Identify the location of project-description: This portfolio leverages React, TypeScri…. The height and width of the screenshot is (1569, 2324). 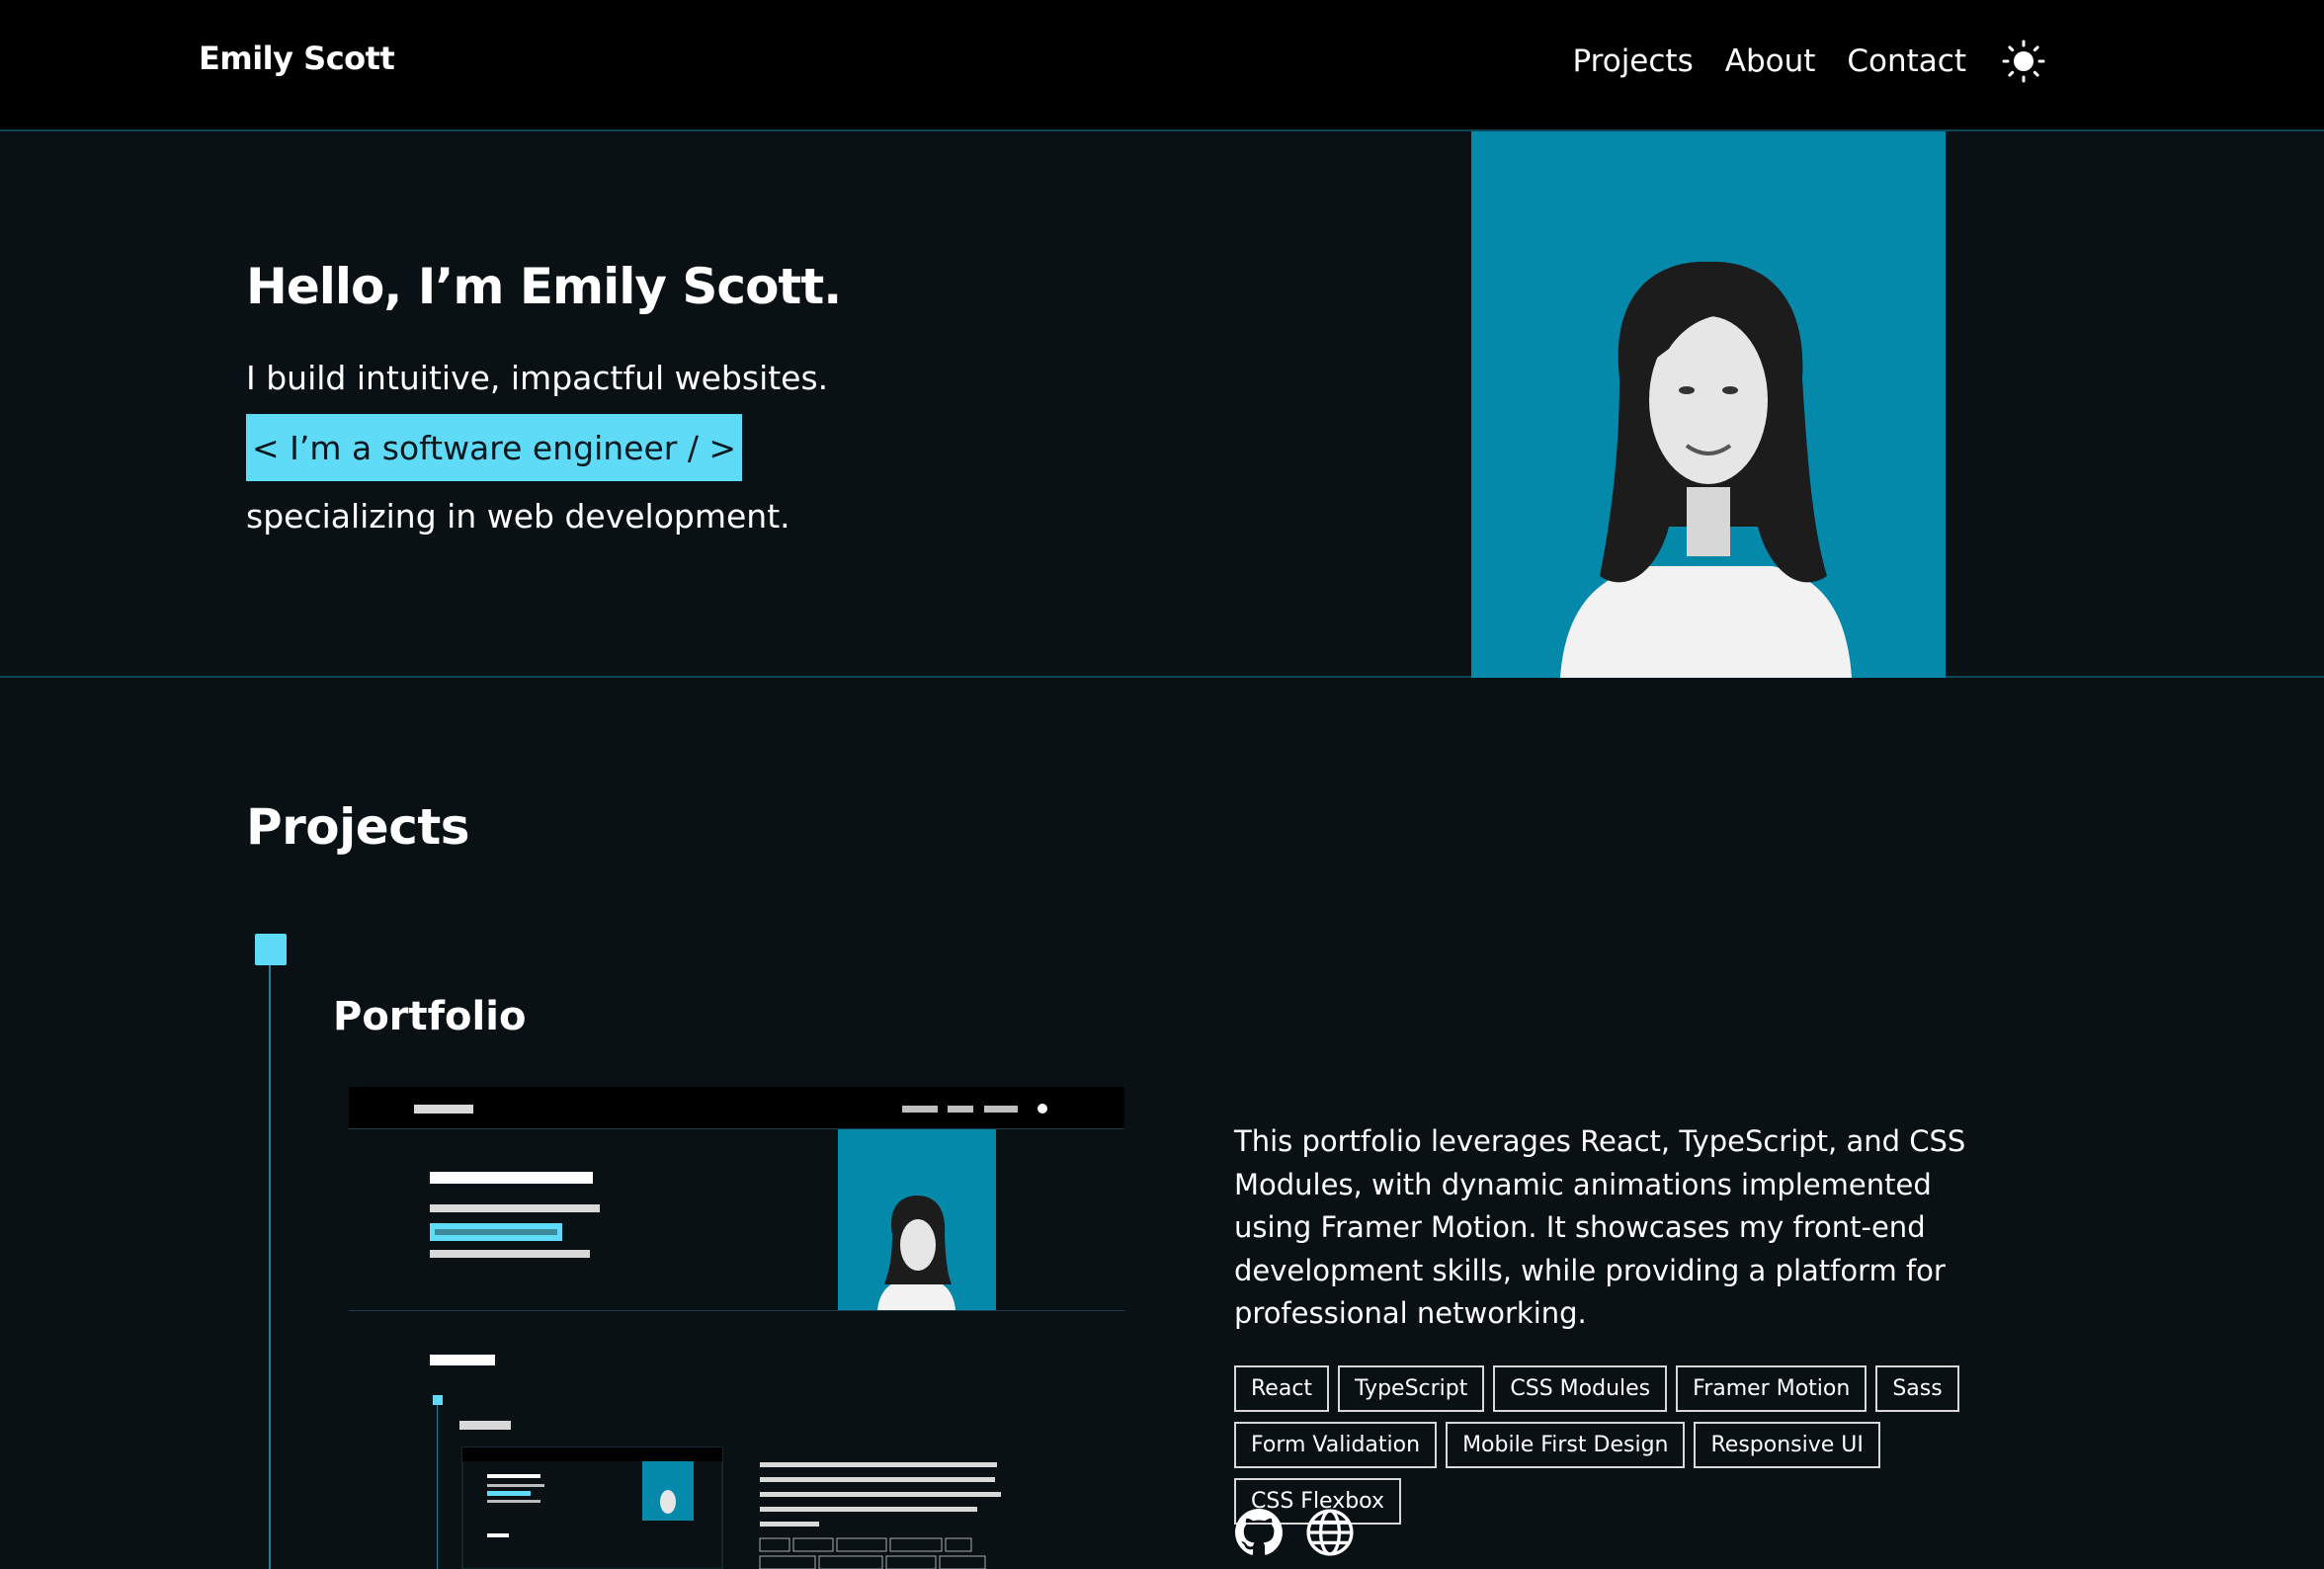
(1600, 1227).